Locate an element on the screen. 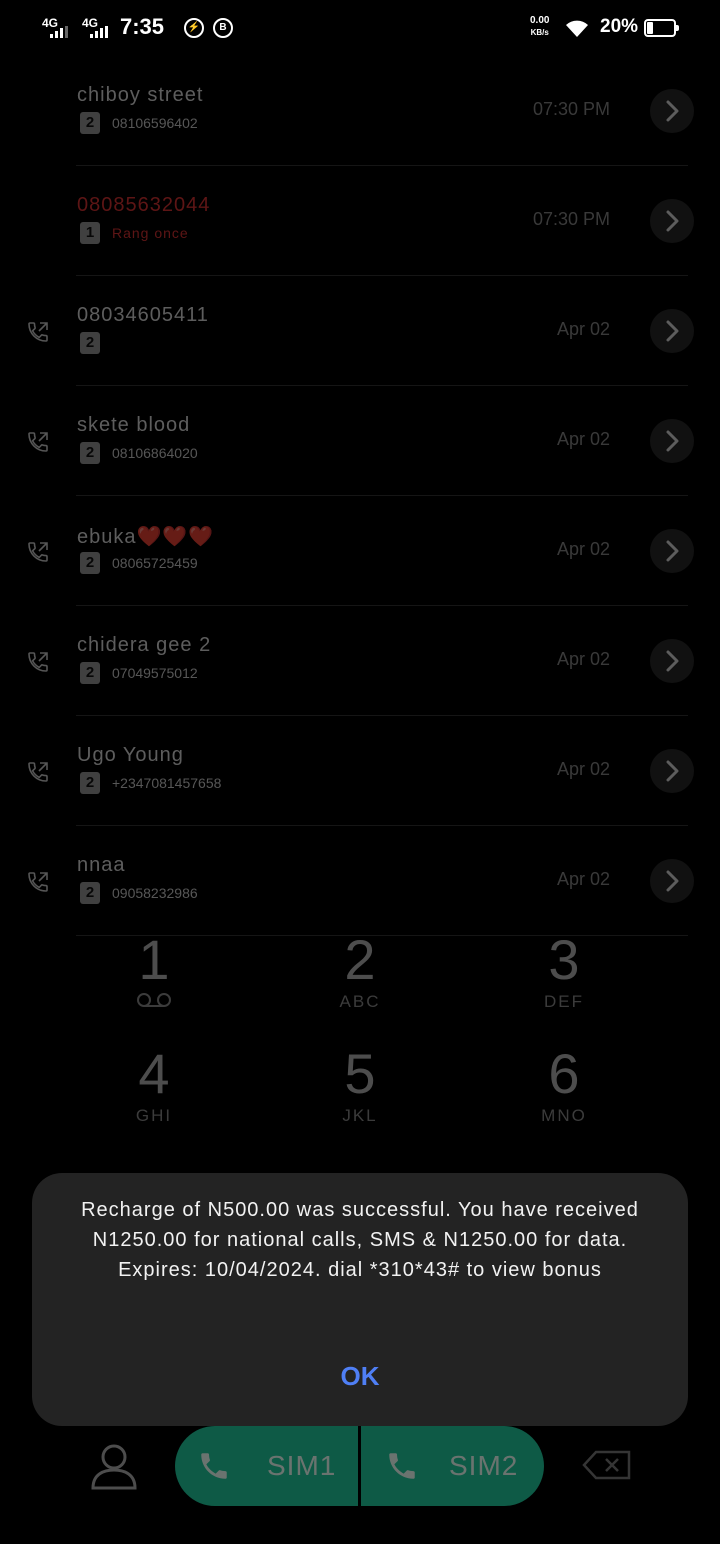 This screenshot has width=720, height=1544. dialpad-key-6: 6 MNO is located at coordinates (564, 1085).